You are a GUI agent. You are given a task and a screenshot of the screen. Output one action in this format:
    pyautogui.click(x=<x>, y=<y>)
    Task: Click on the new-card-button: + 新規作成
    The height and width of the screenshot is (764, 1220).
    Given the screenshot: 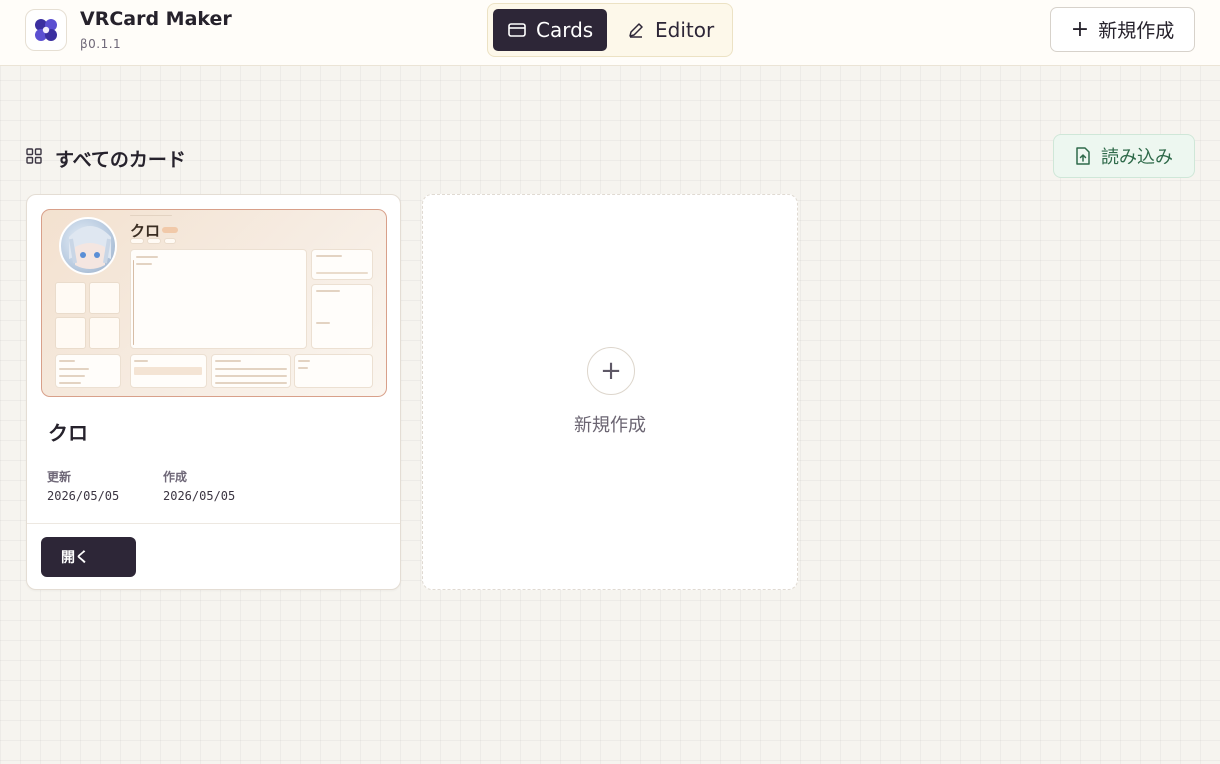 What is the action you would take?
    pyautogui.click(x=1122, y=29)
    